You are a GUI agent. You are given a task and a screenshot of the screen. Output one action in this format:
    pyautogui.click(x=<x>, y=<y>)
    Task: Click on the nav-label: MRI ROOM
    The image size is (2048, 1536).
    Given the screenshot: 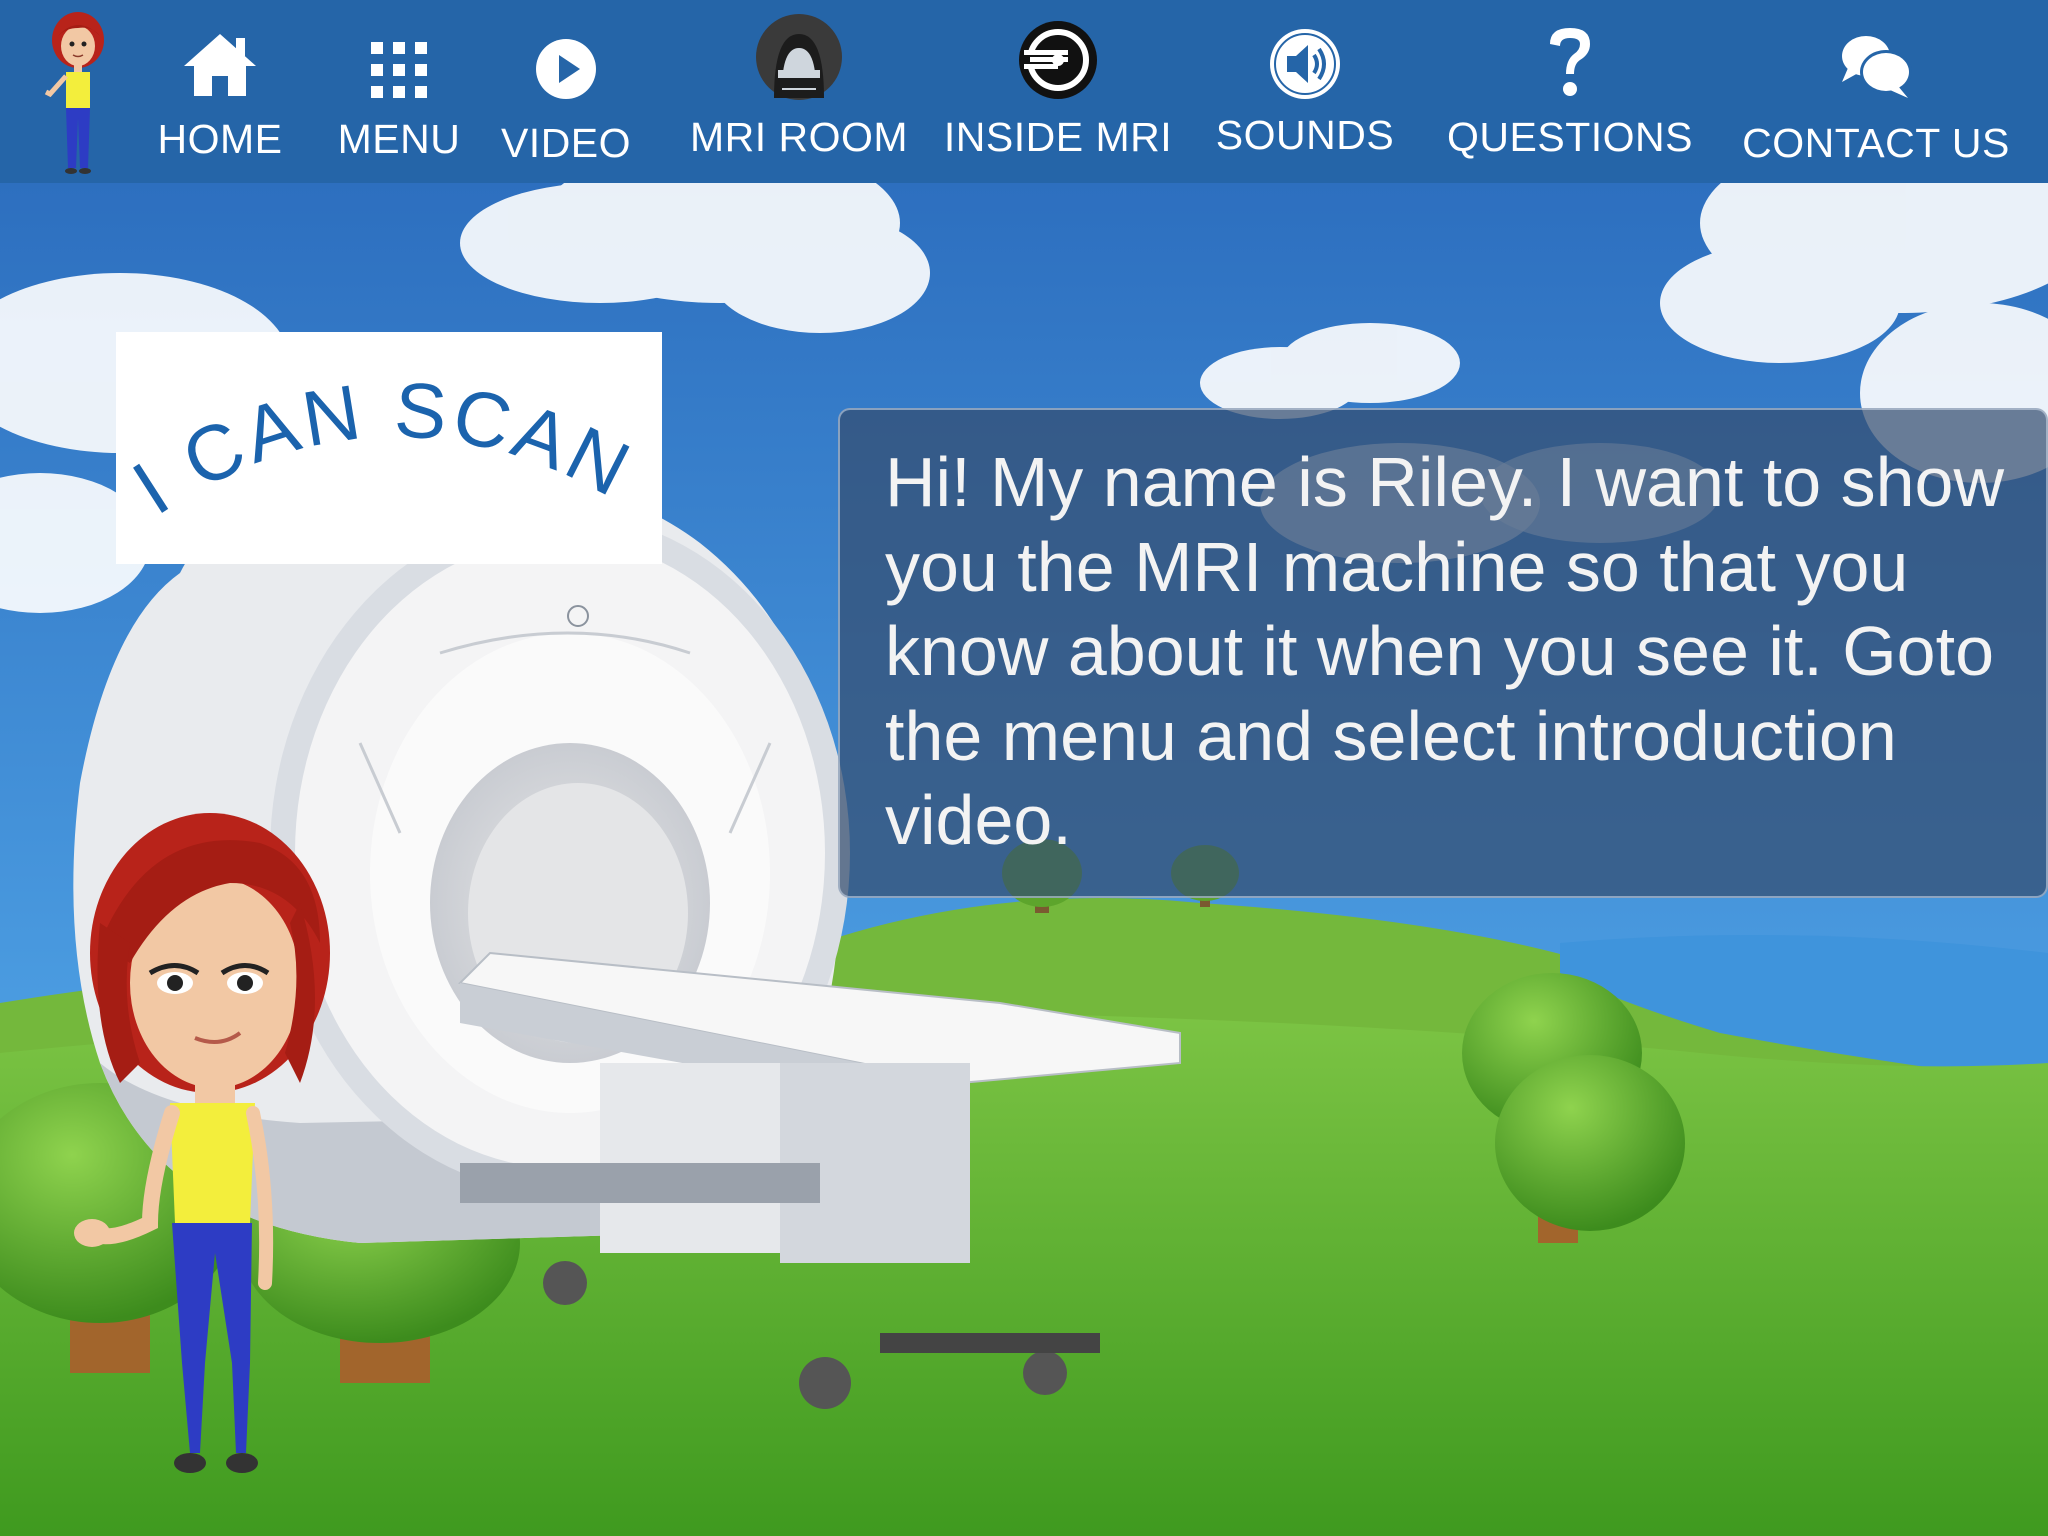 What is the action you would take?
    pyautogui.click(x=799, y=137)
    